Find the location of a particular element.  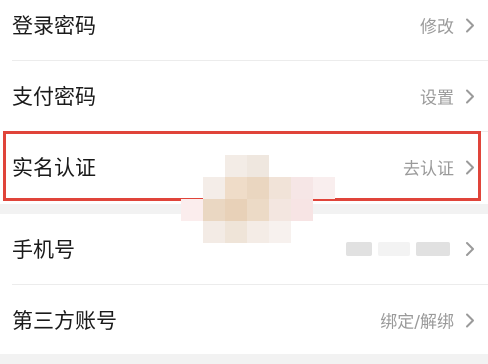

row-value-login-password: 修改 is located at coordinates (437, 27).